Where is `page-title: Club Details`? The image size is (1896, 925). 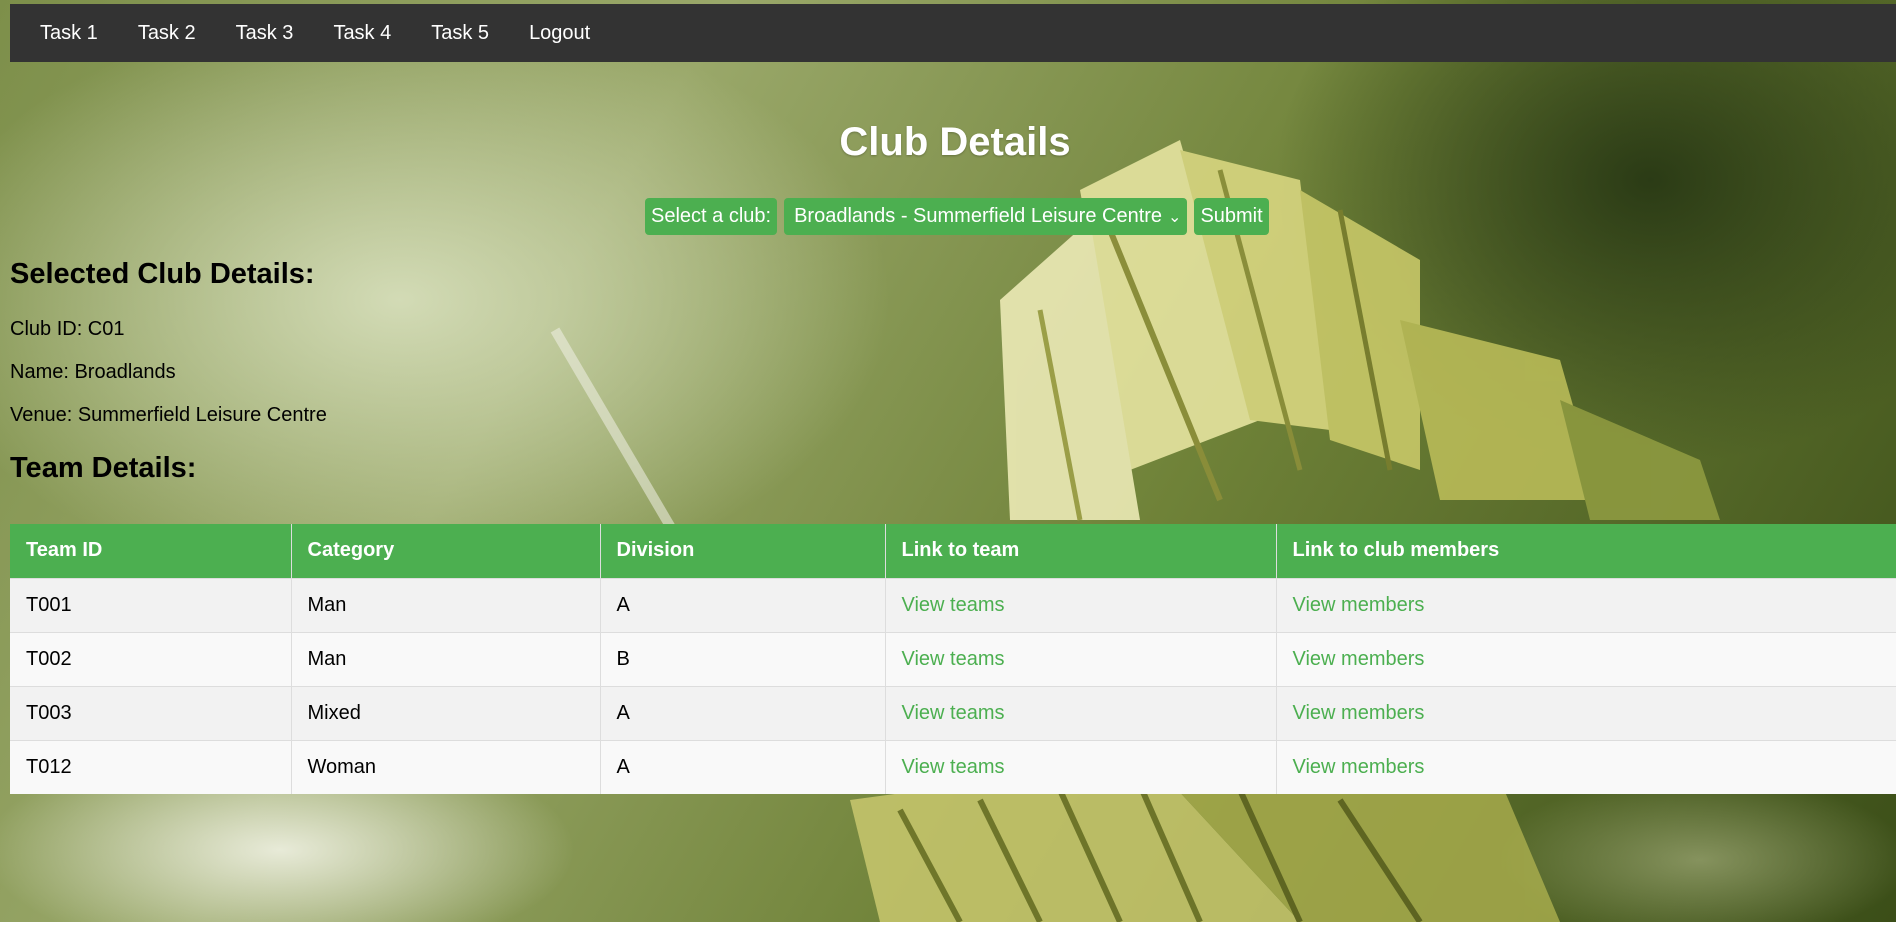
page-title: Club Details is located at coordinates (955, 142).